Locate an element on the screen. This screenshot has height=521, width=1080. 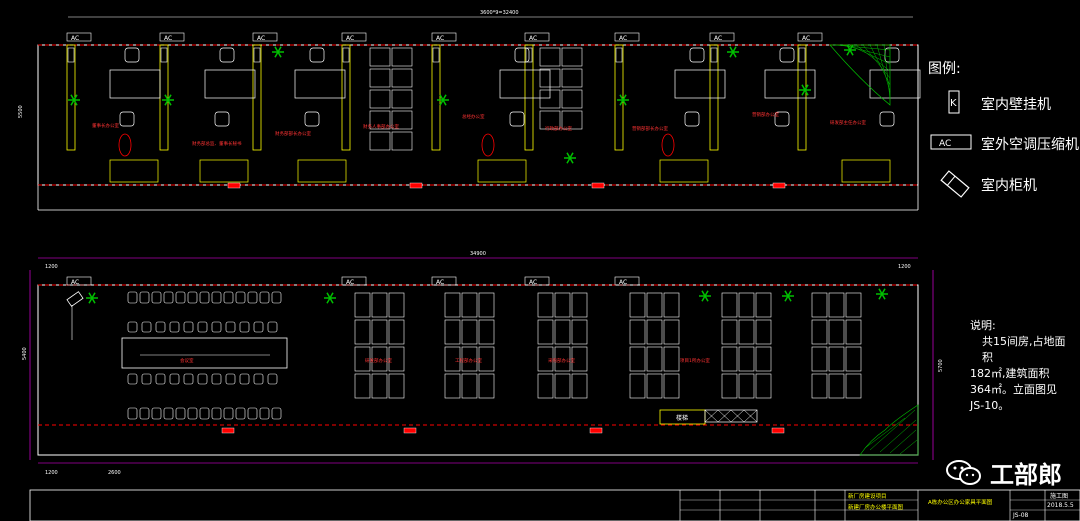
bottom-dim-right: 1200 is located at coordinates (904, 267).